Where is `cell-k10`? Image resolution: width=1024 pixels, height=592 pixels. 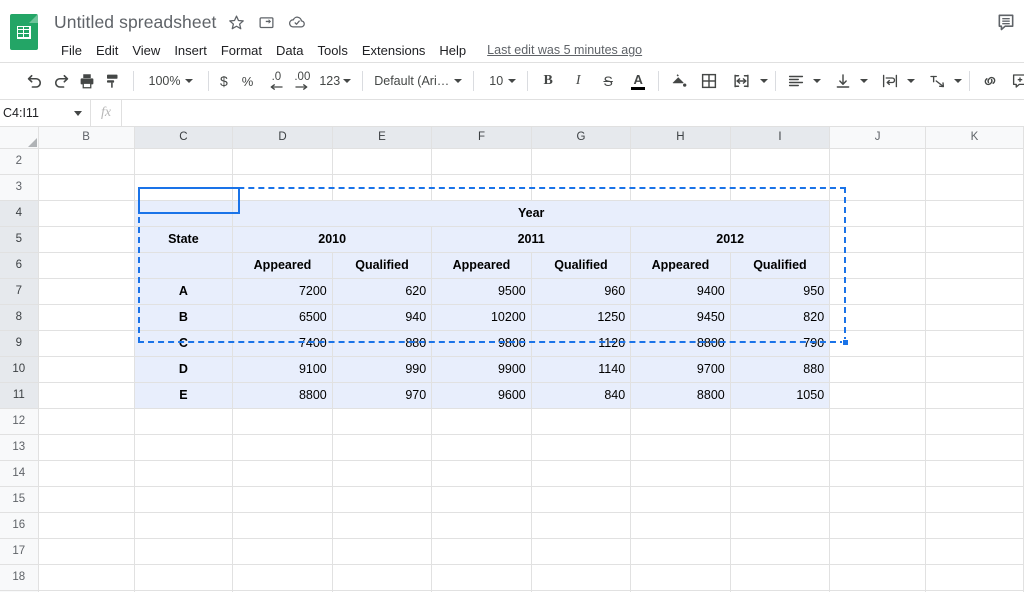
cell-k10 is located at coordinates (974, 369).